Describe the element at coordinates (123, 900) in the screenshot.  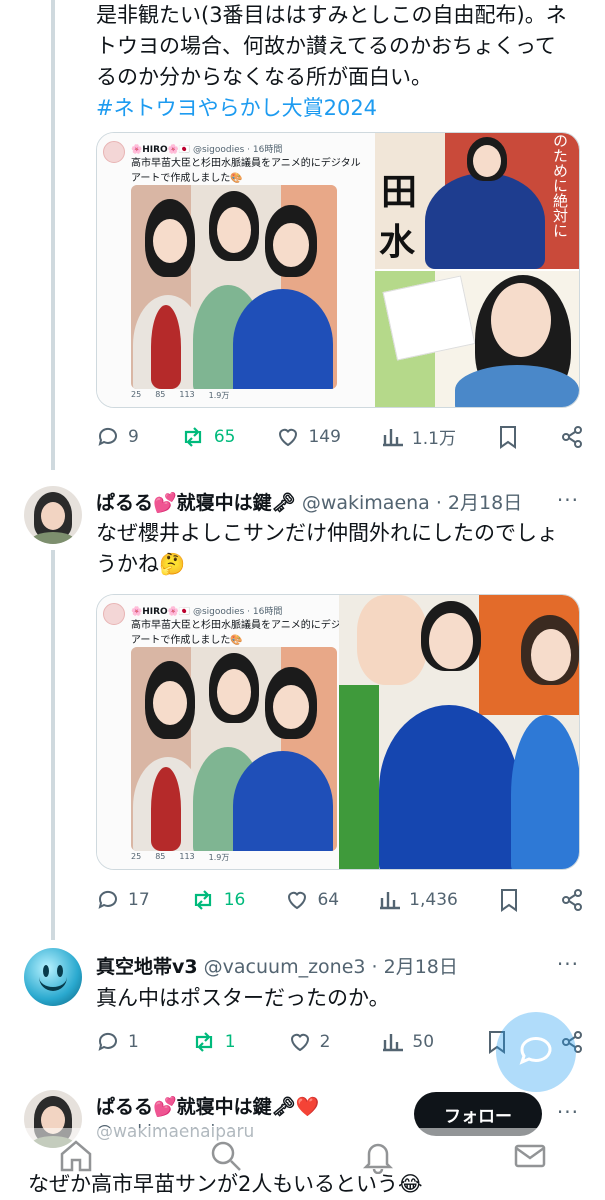
I see `reply-button: 17` at that location.